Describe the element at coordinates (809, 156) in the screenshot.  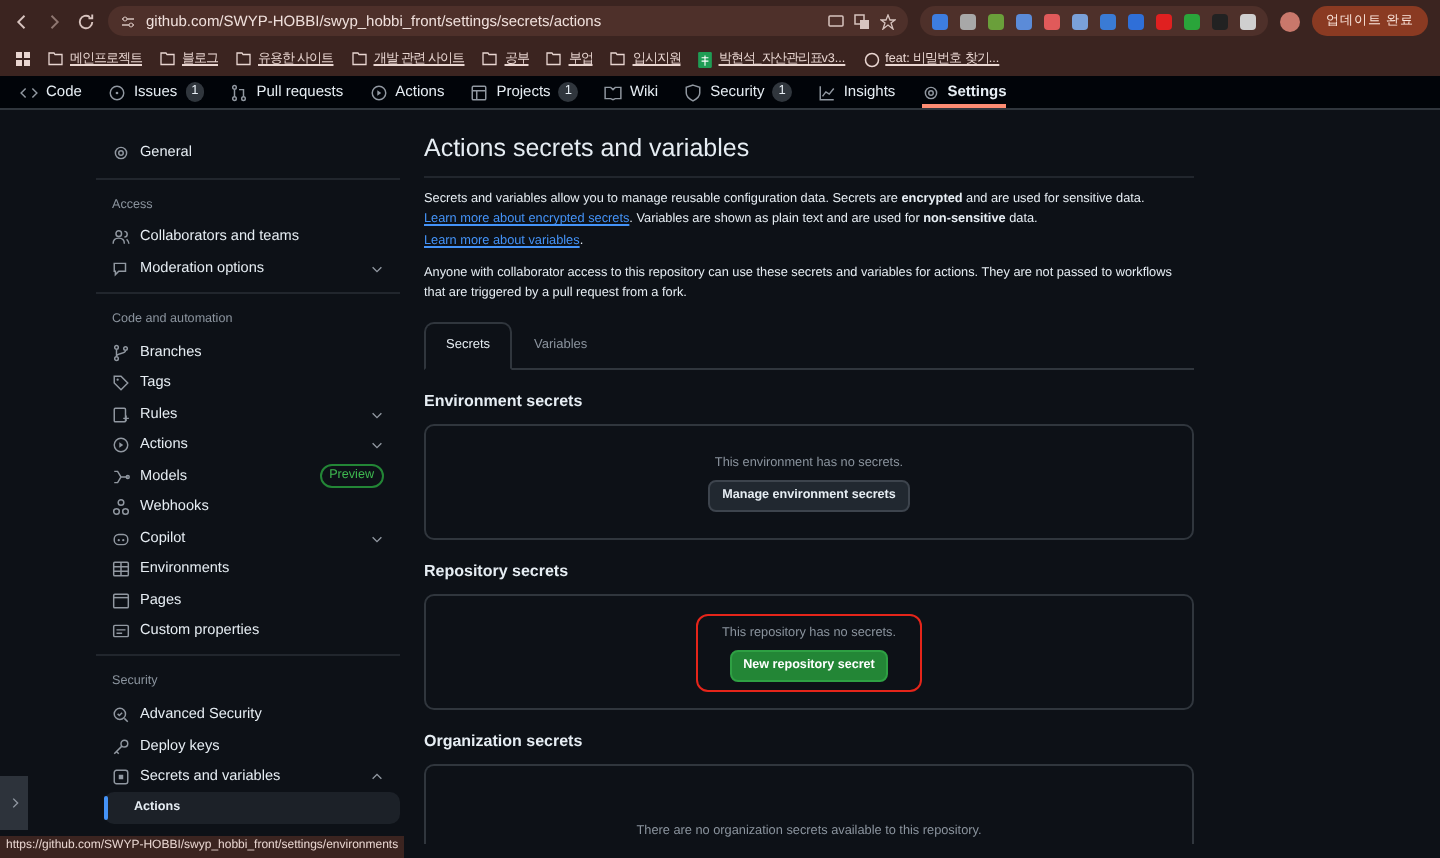
I see `page-title: Actions secrets and variables` at that location.